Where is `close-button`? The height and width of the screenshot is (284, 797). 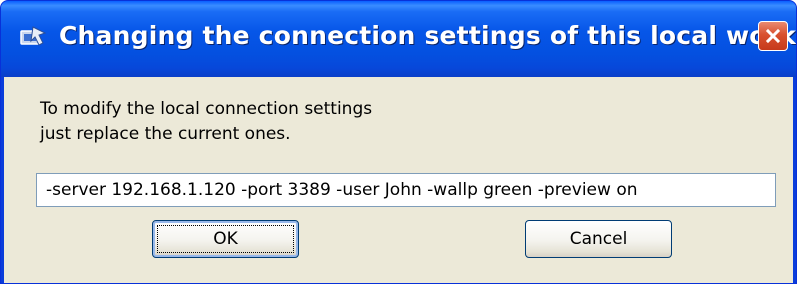
close-button is located at coordinates (773, 36).